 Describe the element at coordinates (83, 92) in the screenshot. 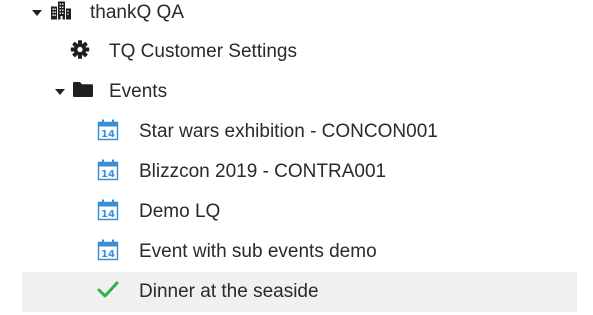

I see `folder-icon` at that location.